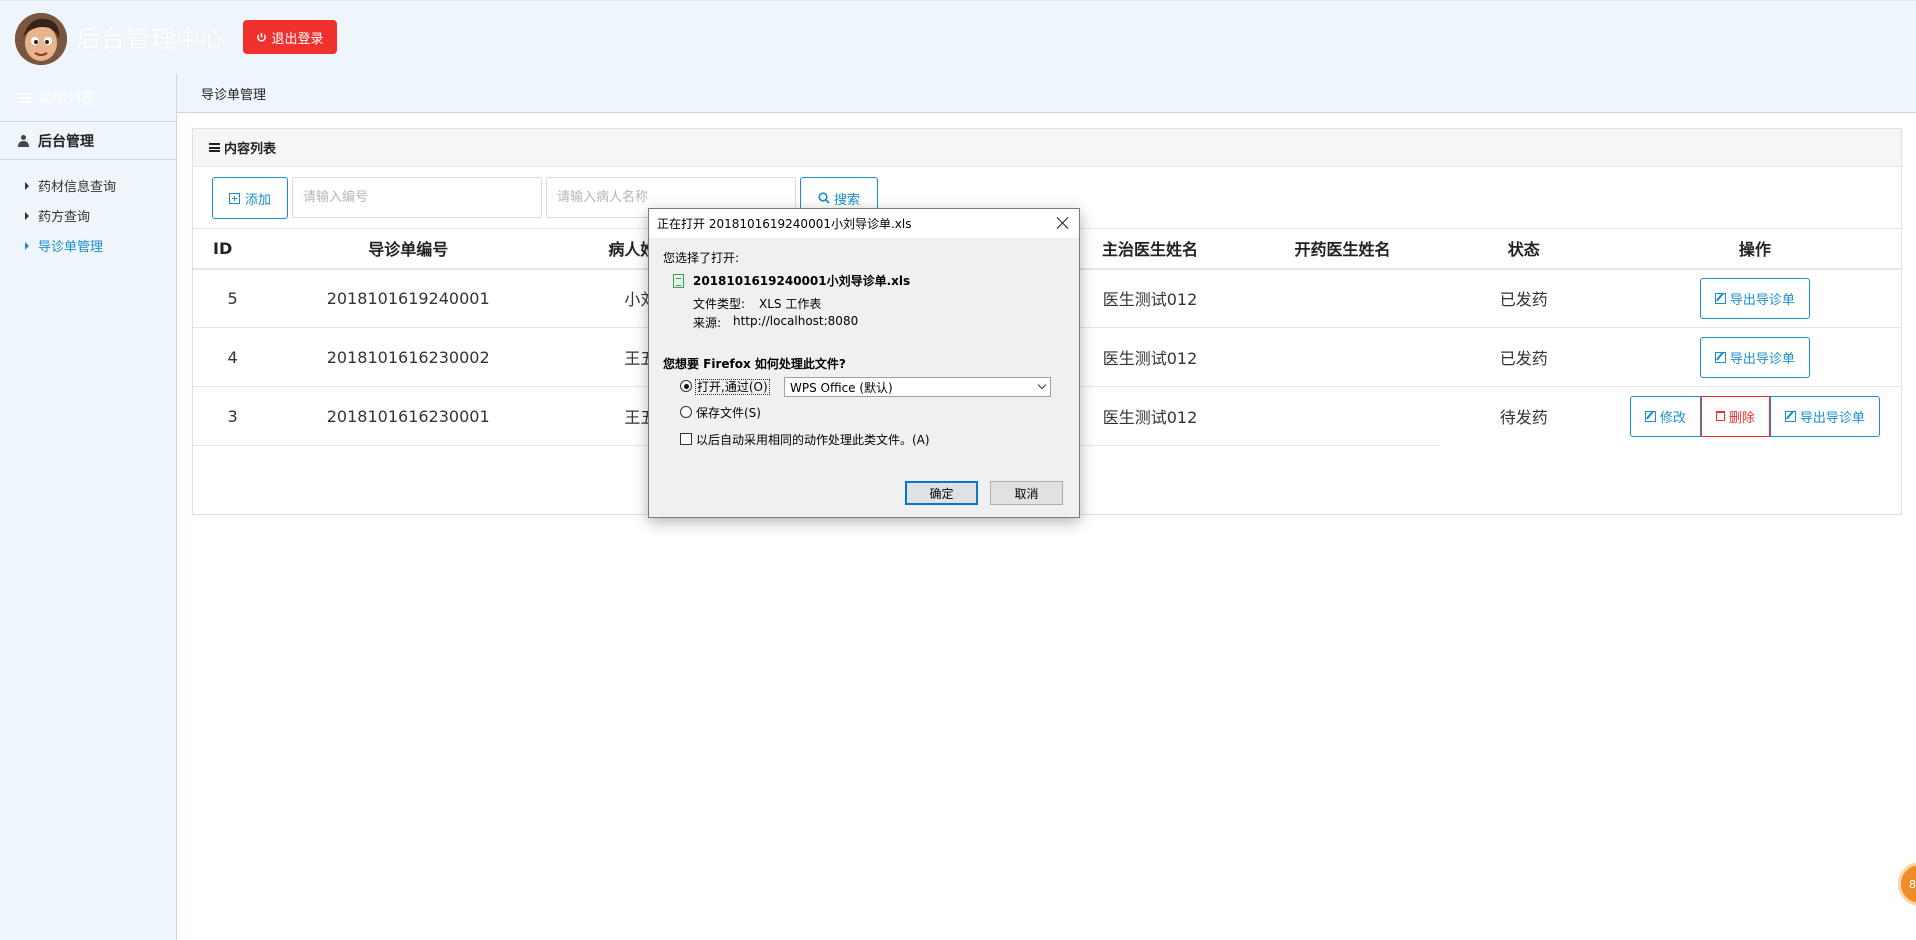 Image resolution: width=1916 pixels, height=940 pixels. What do you see at coordinates (71, 247) in the screenshot?
I see `sidebar-item-label: 导诊单管理` at bounding box center [71, 247].